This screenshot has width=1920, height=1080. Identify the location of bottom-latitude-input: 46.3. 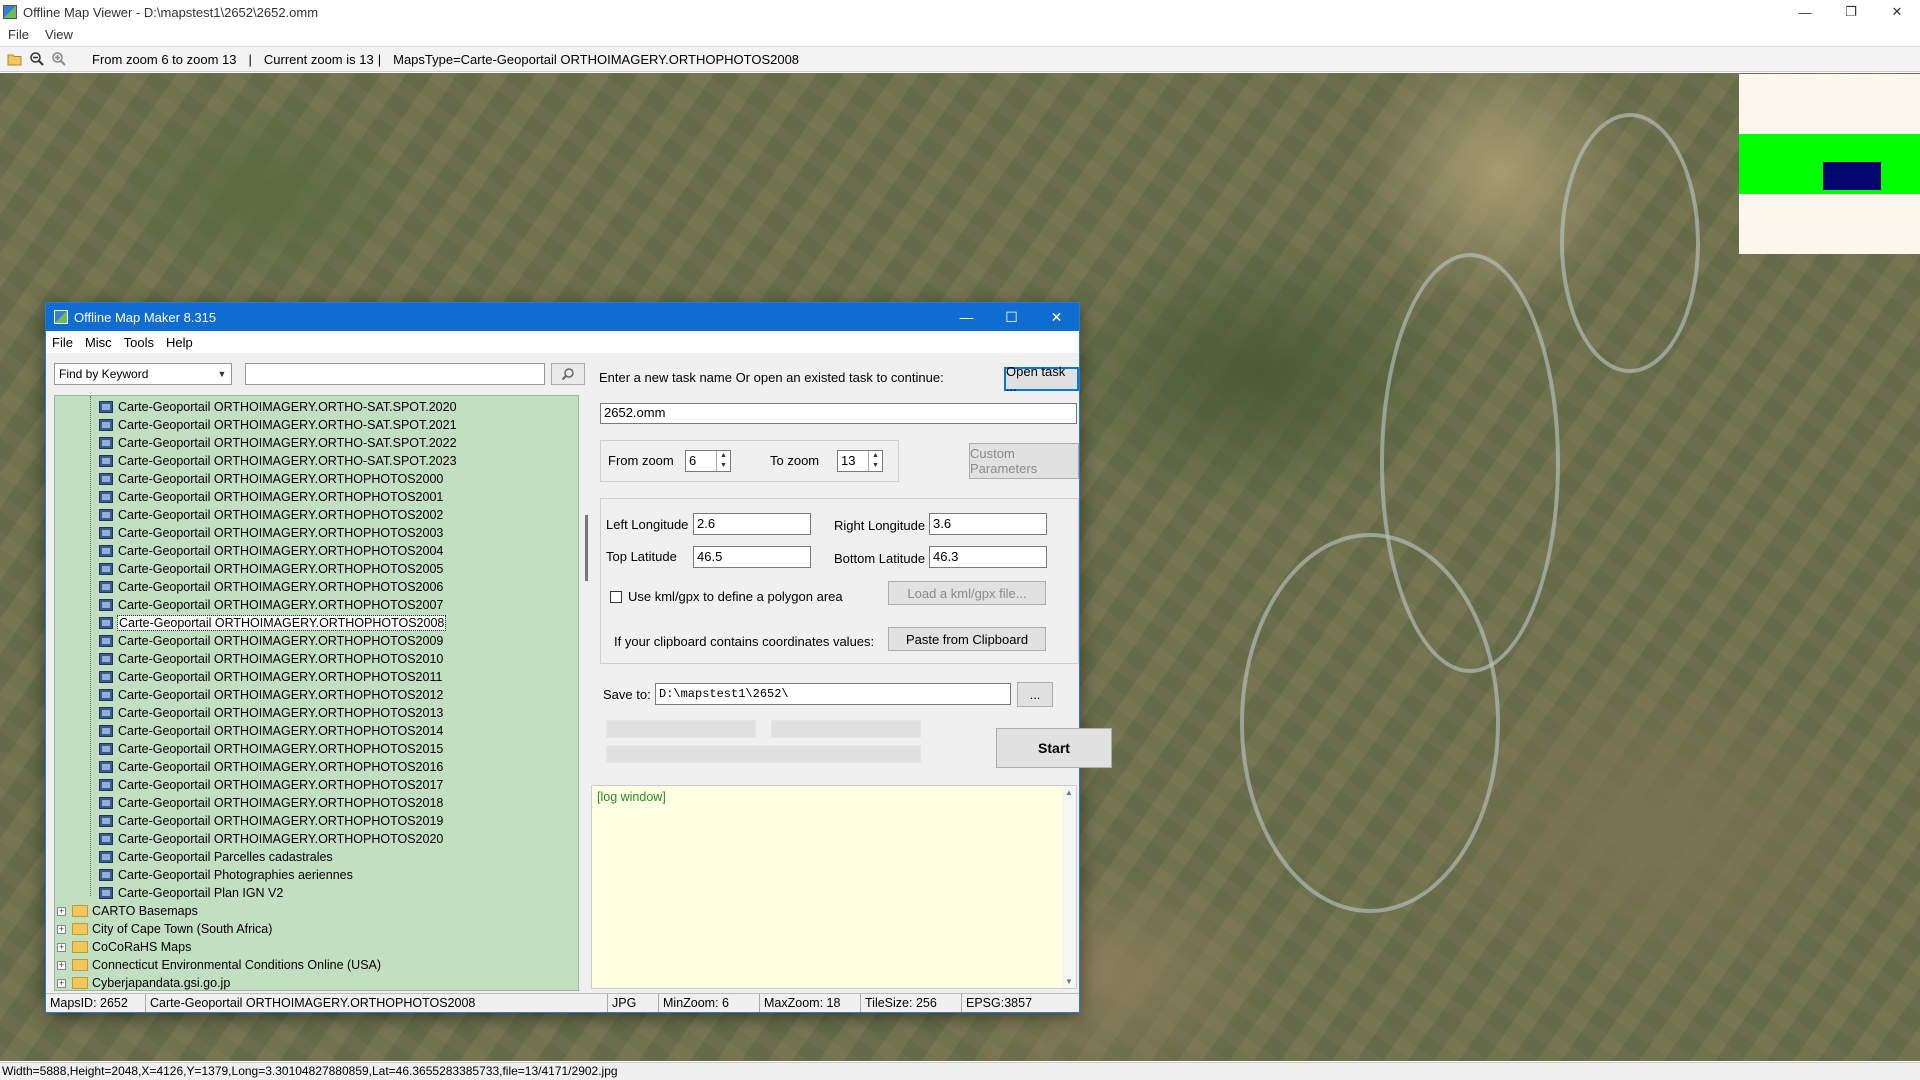
(988, 557).